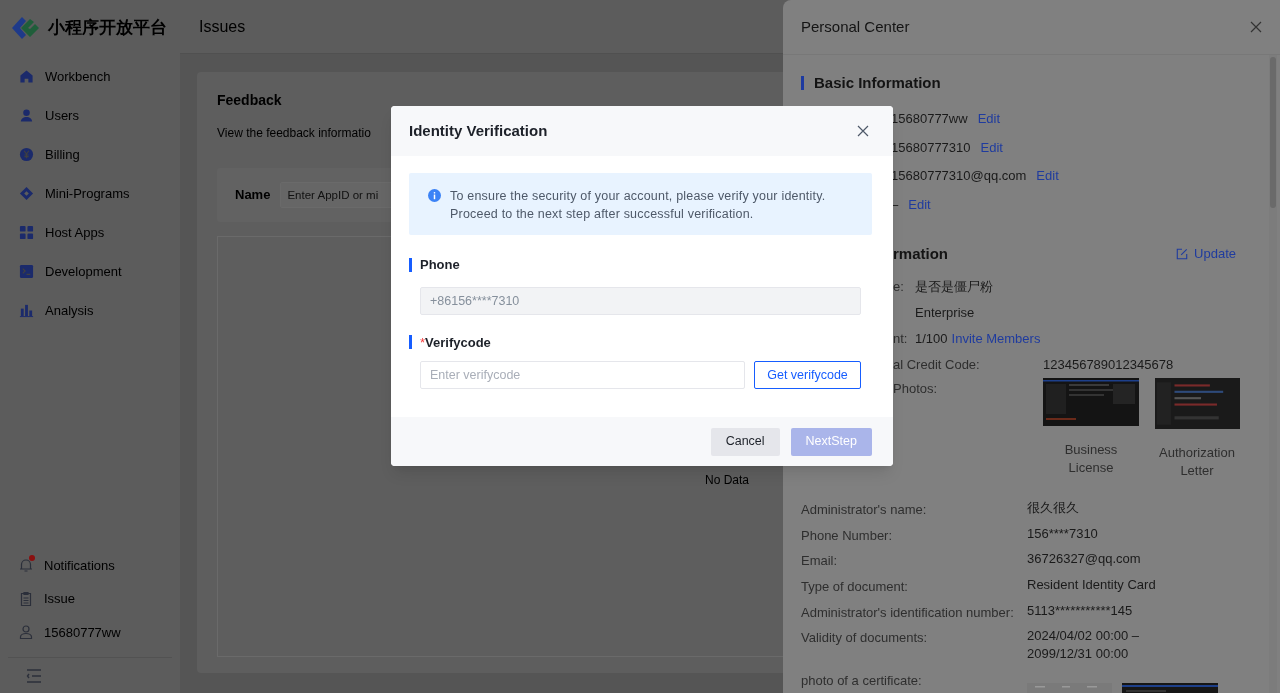  What do you see at coordinates (937, 364) in the screenshot?
I see `field-label: al Credit Code:` at bounding box center [937, 364].